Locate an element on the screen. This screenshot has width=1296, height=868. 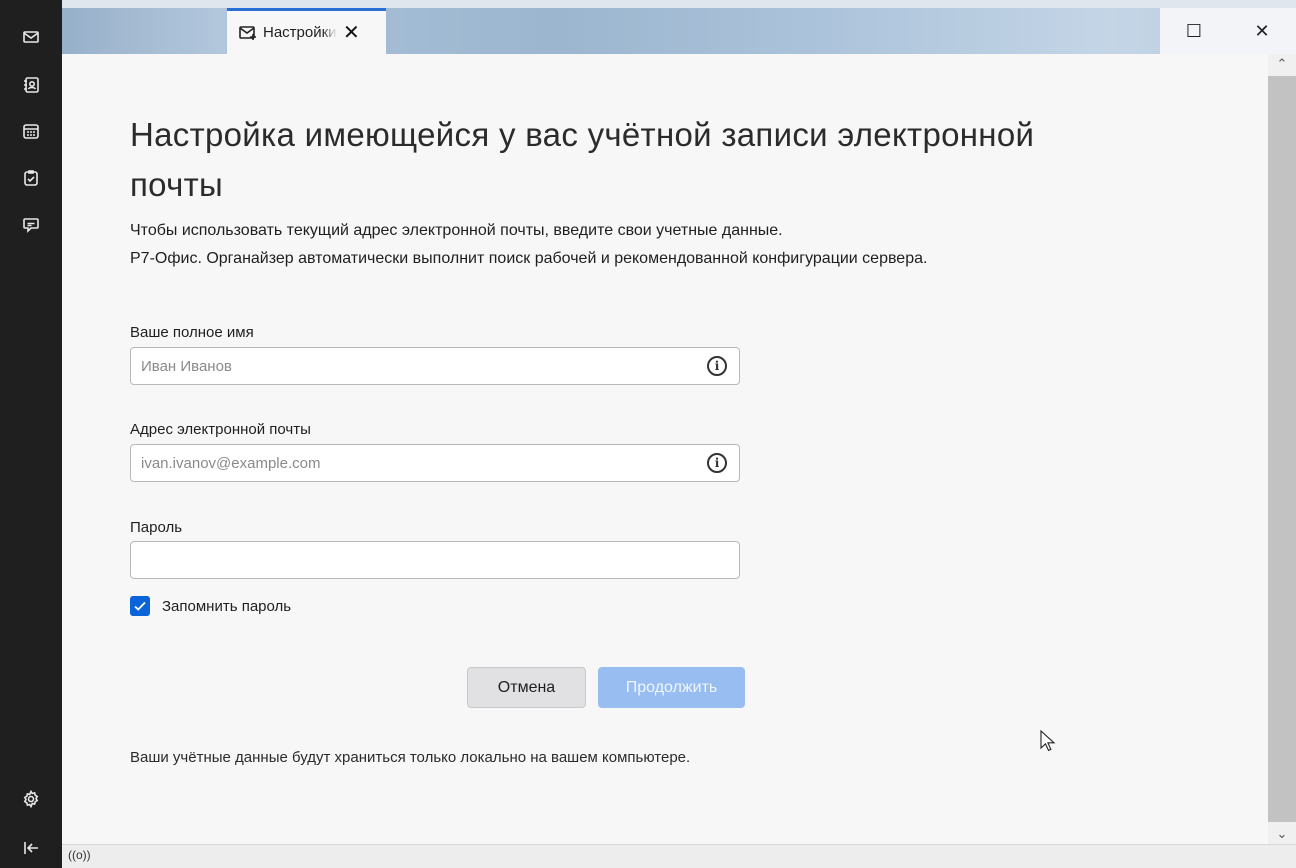
tab-label: Настройки учётной записи is located at coordinates (300, 32).